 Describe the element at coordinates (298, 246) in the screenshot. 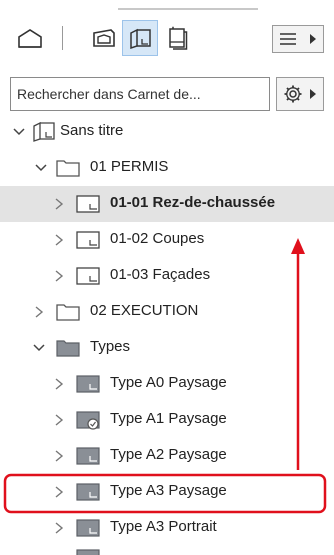

I see `arrow-head` at that location.